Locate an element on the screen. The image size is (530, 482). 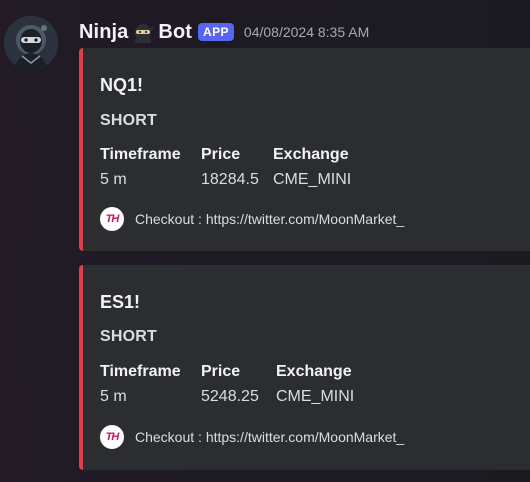
embed-title: NQ1! is located at coordinates (122, 85).